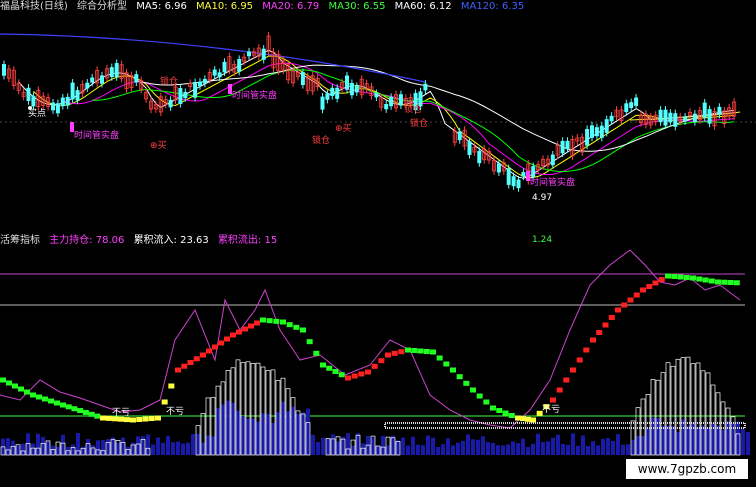  What do you see at coordinates (419, 124) in the screenshot?
I see `lock-label-3: 锁仓` at bounding box center [419, 124].